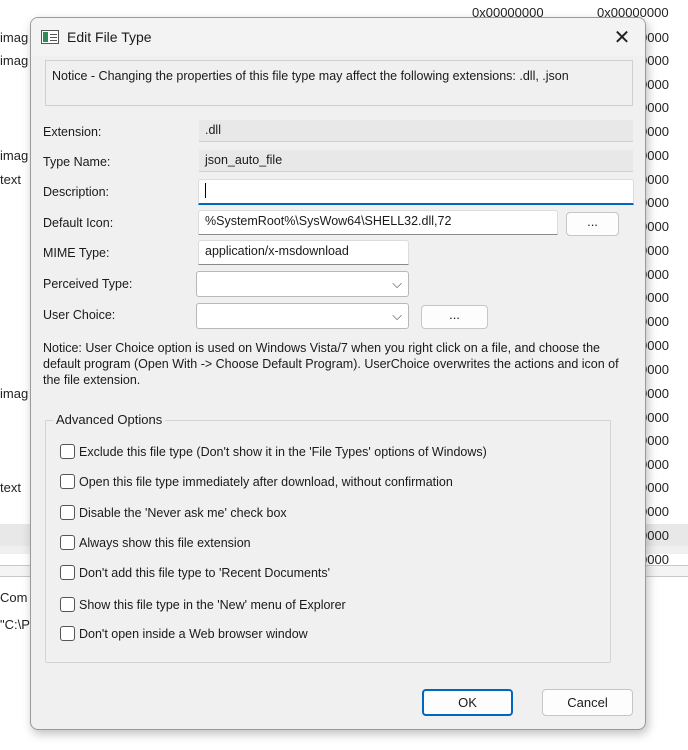  What do you see at coordinates (378, 222) in the screenshot?
I see `default-icon-input: %SystemRoot%\SysWow64\SHELL32.dll,72` at bounding box center [378, 222].